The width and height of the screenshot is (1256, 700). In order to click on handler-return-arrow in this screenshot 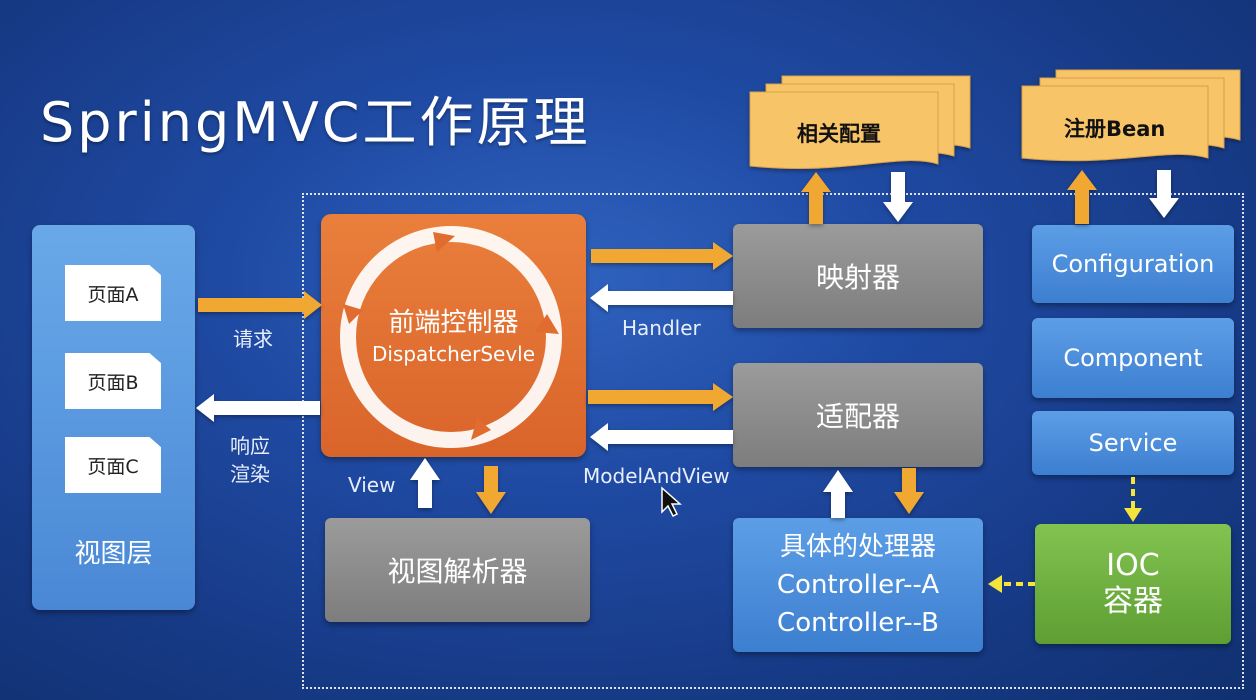, I will do `click(661, 298)`.